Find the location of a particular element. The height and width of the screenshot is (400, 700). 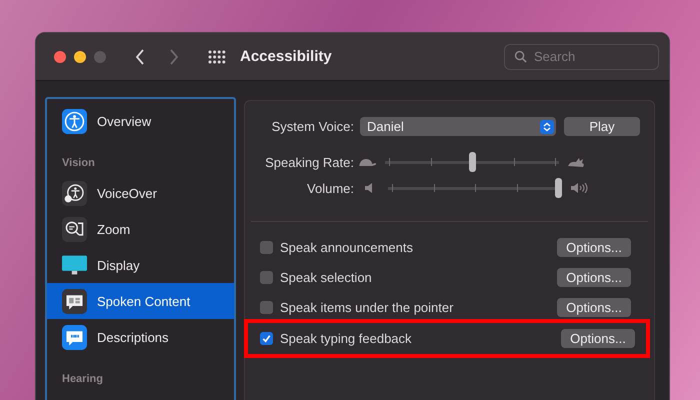

sidebar-item: VoiceOver is located at coordinates (140, 193).